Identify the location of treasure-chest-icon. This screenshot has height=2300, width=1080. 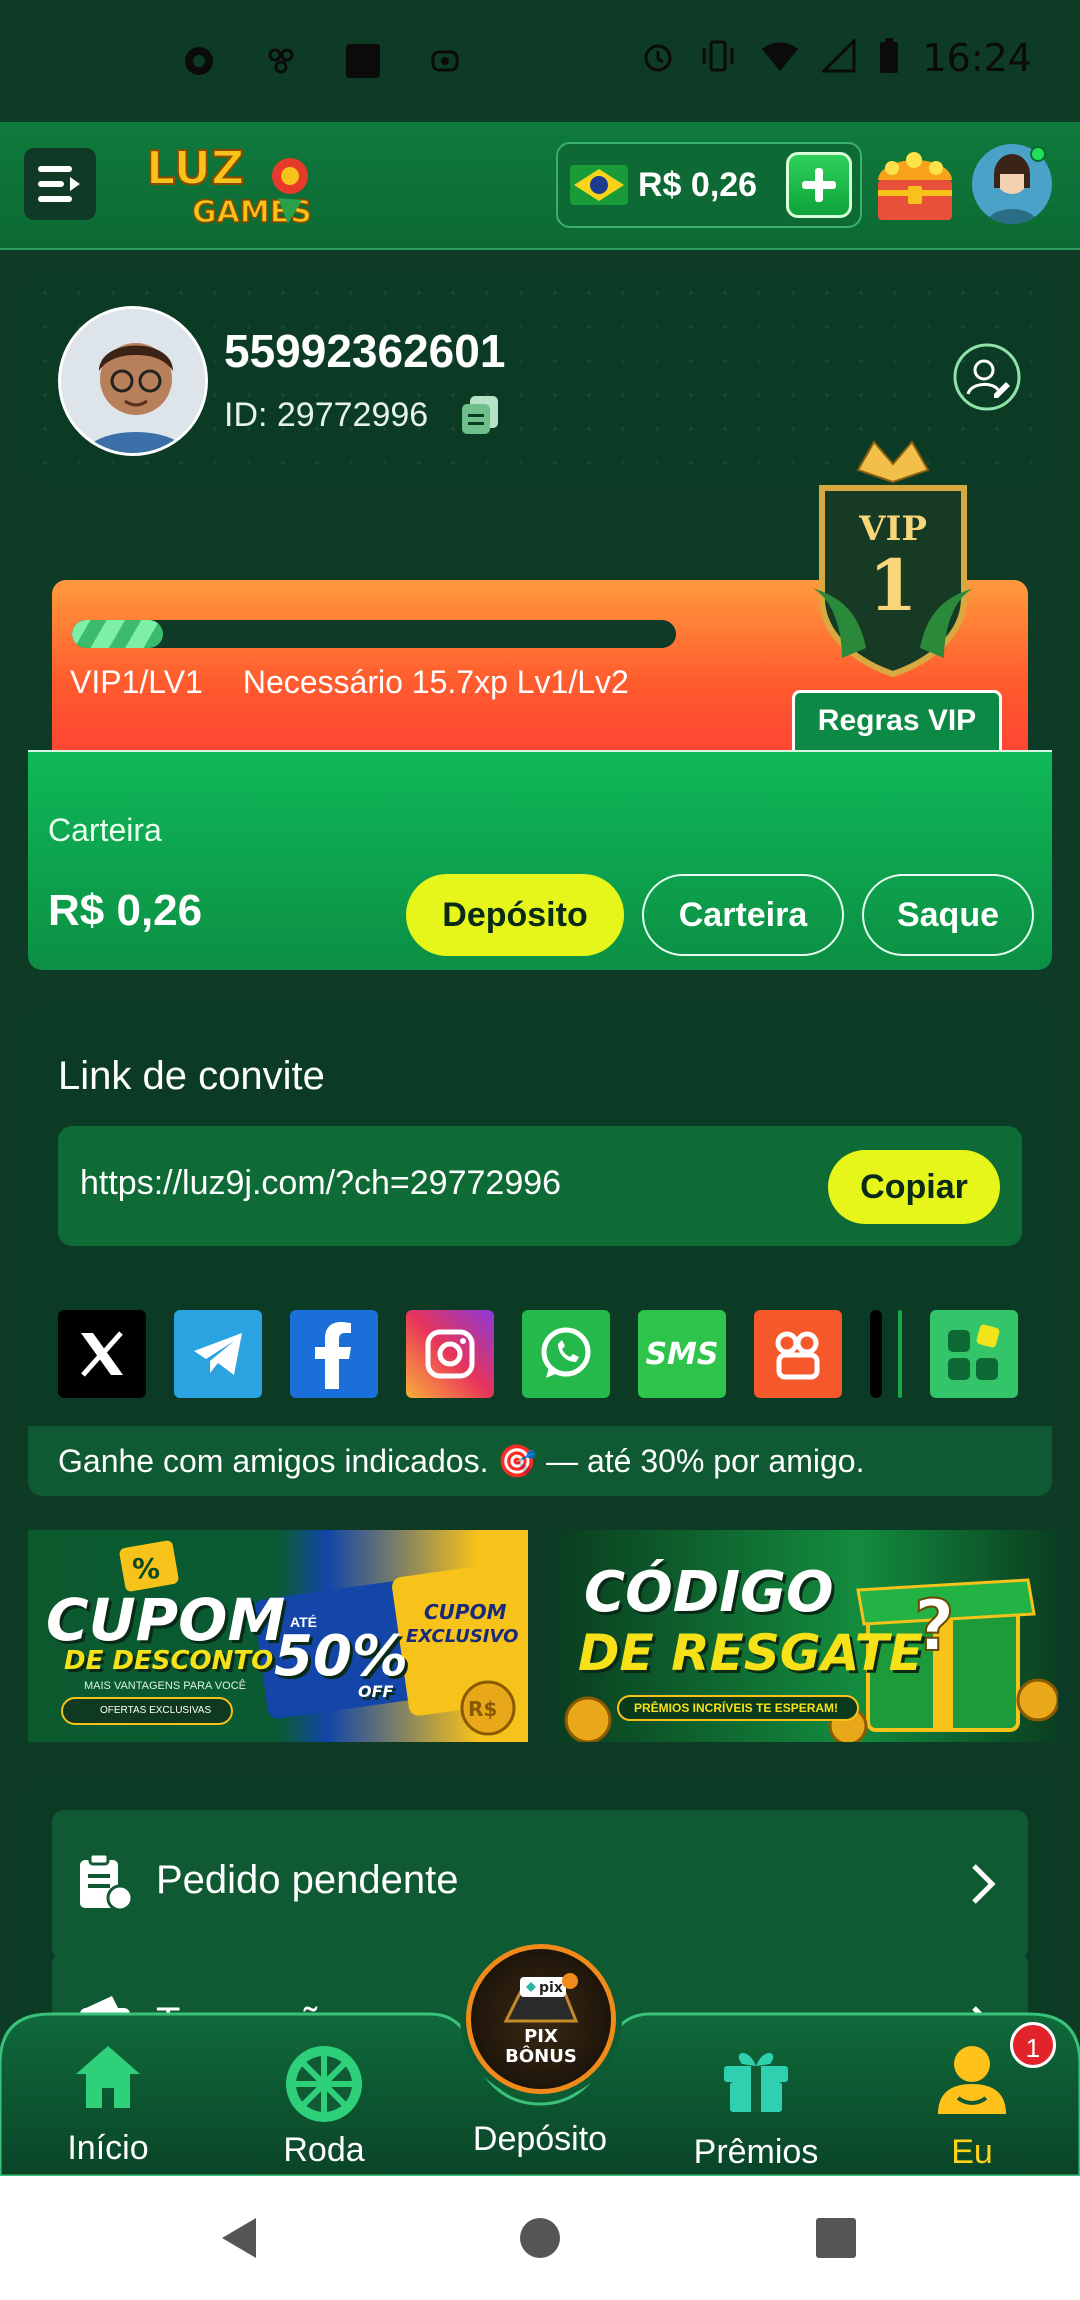
(915, 187).